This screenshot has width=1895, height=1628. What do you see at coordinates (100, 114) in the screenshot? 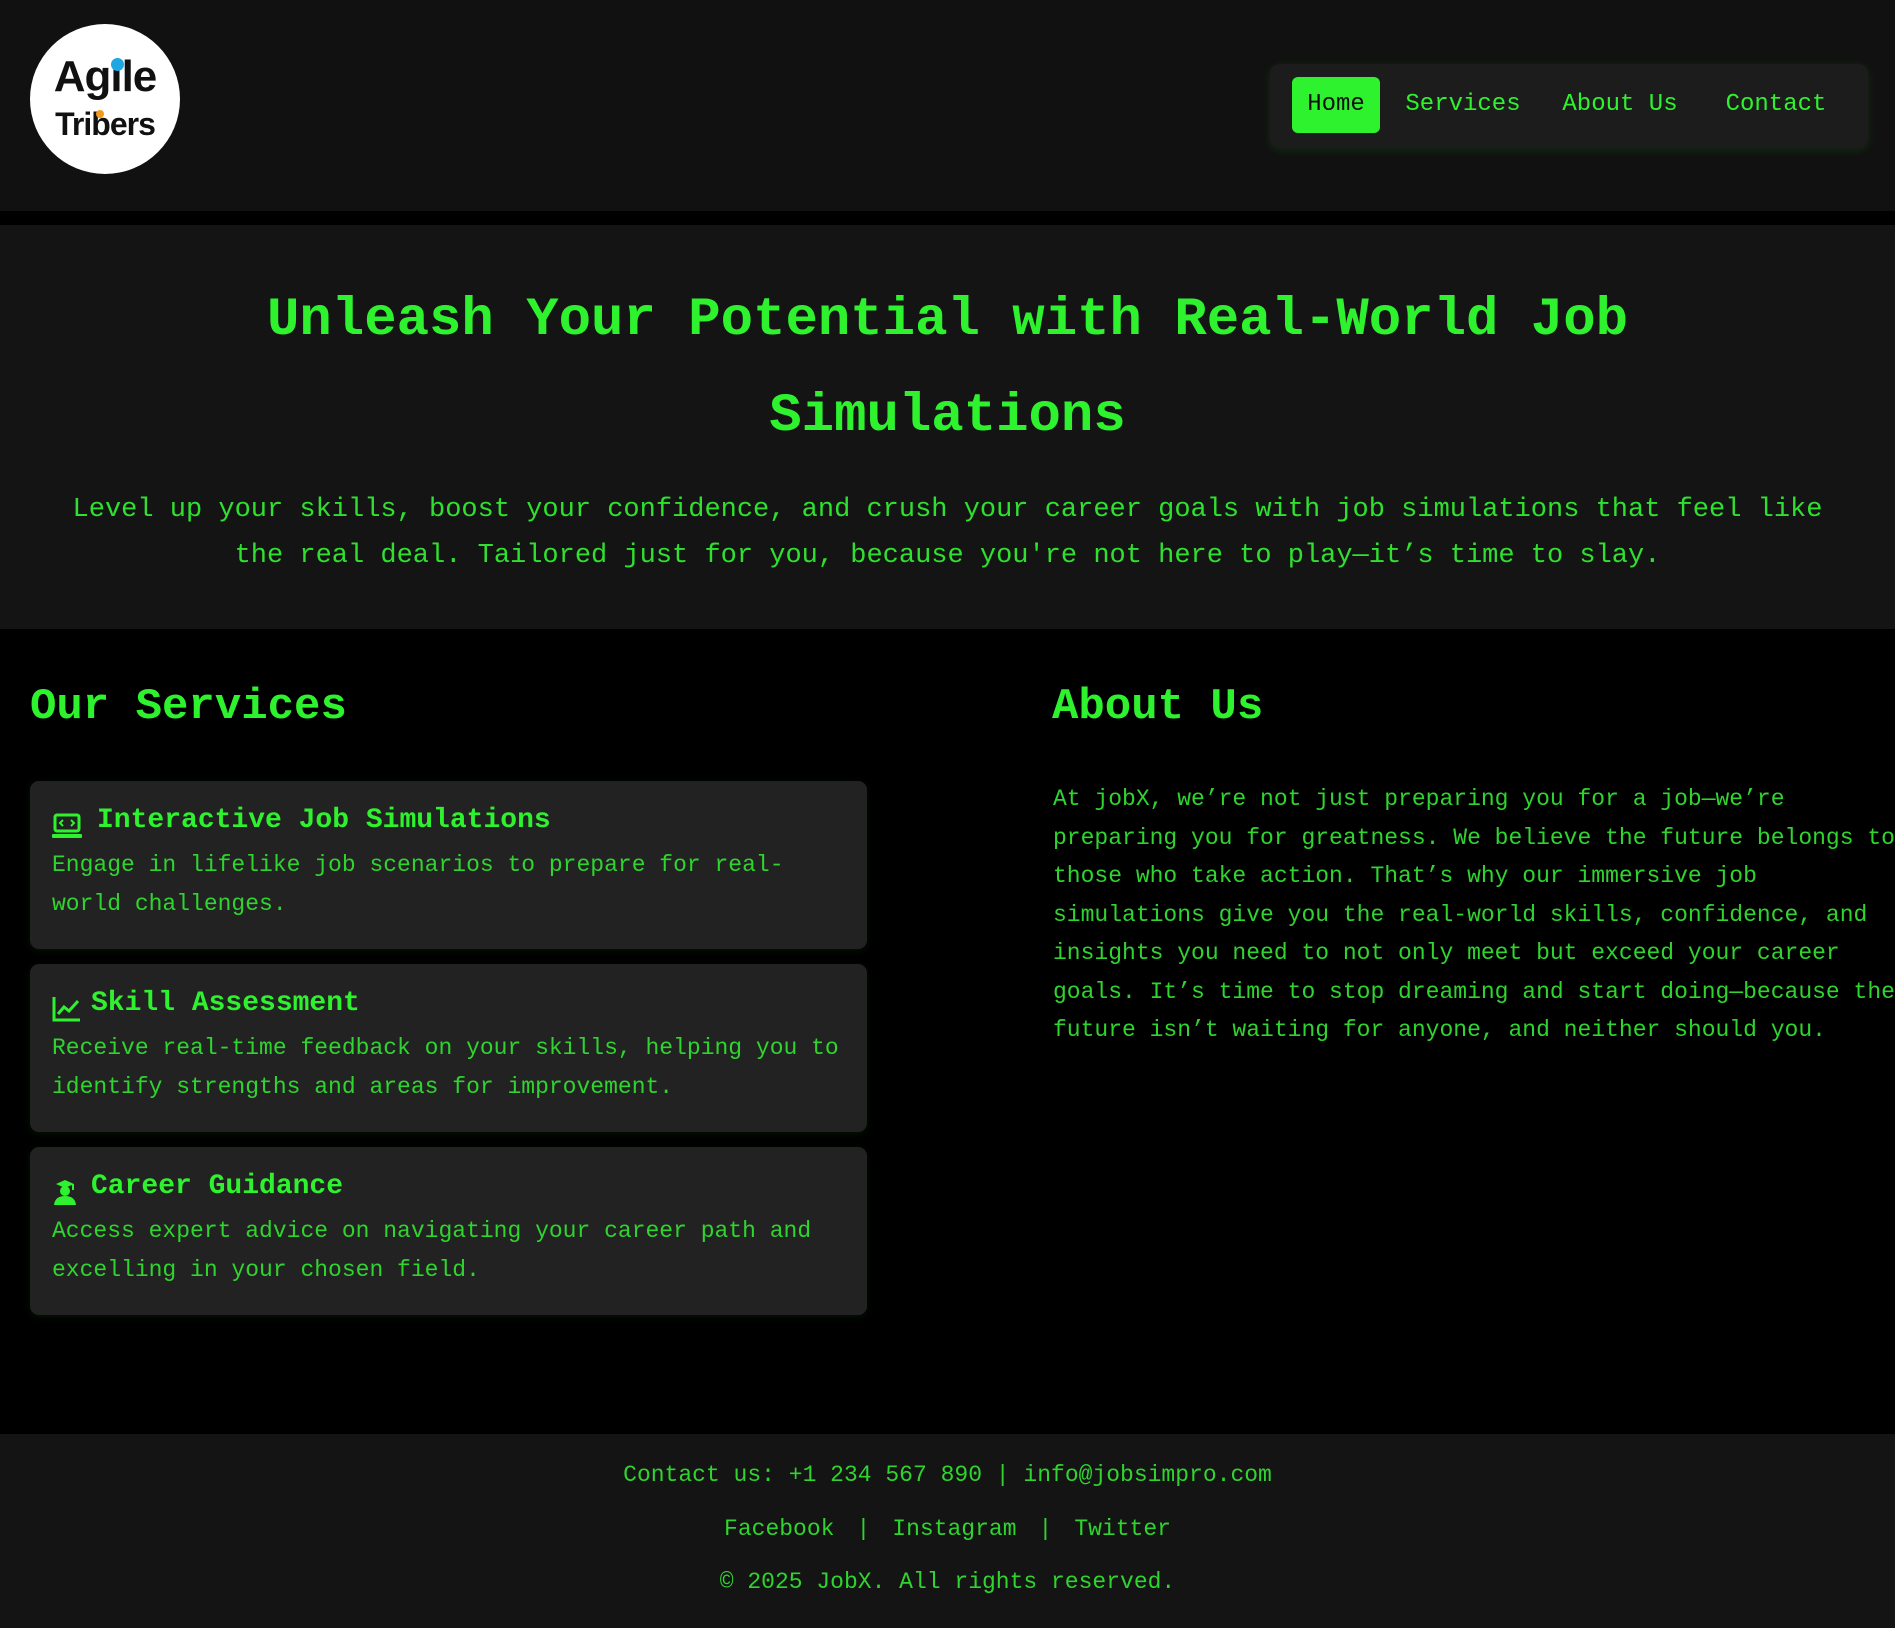
I see `logo-dot-orange` at bounding box center [100, 114].